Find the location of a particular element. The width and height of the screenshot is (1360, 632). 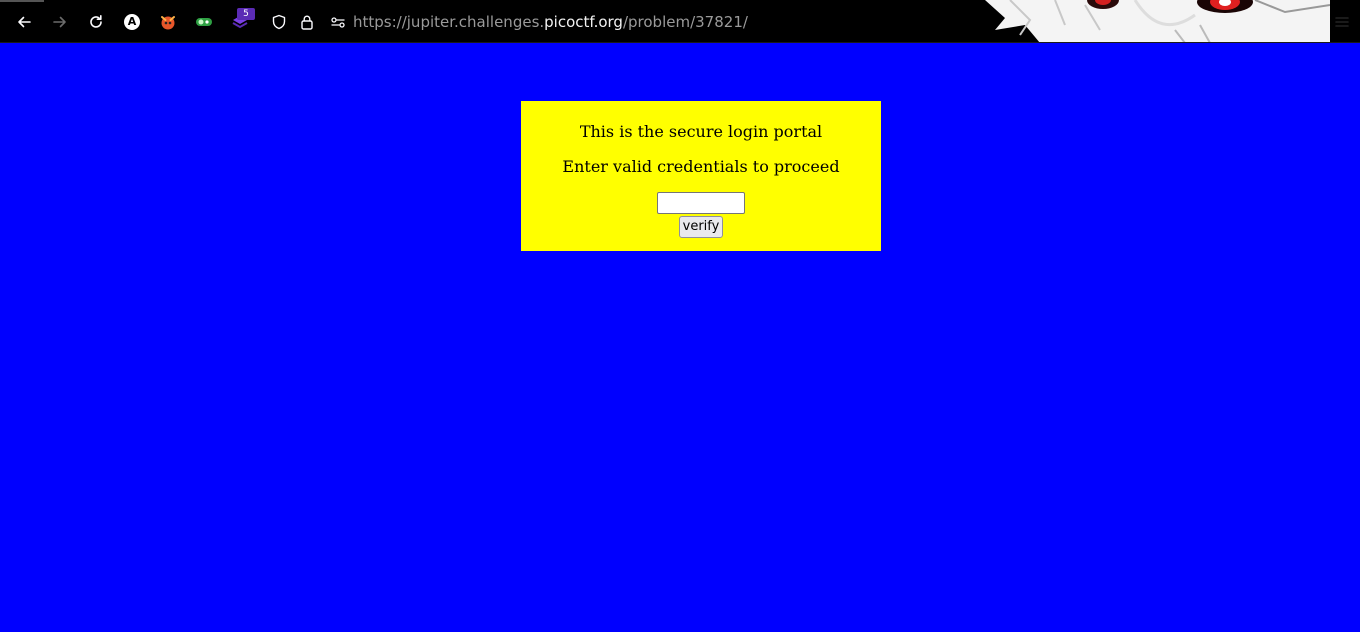

permissions-button is located at coordinates (338, 22).